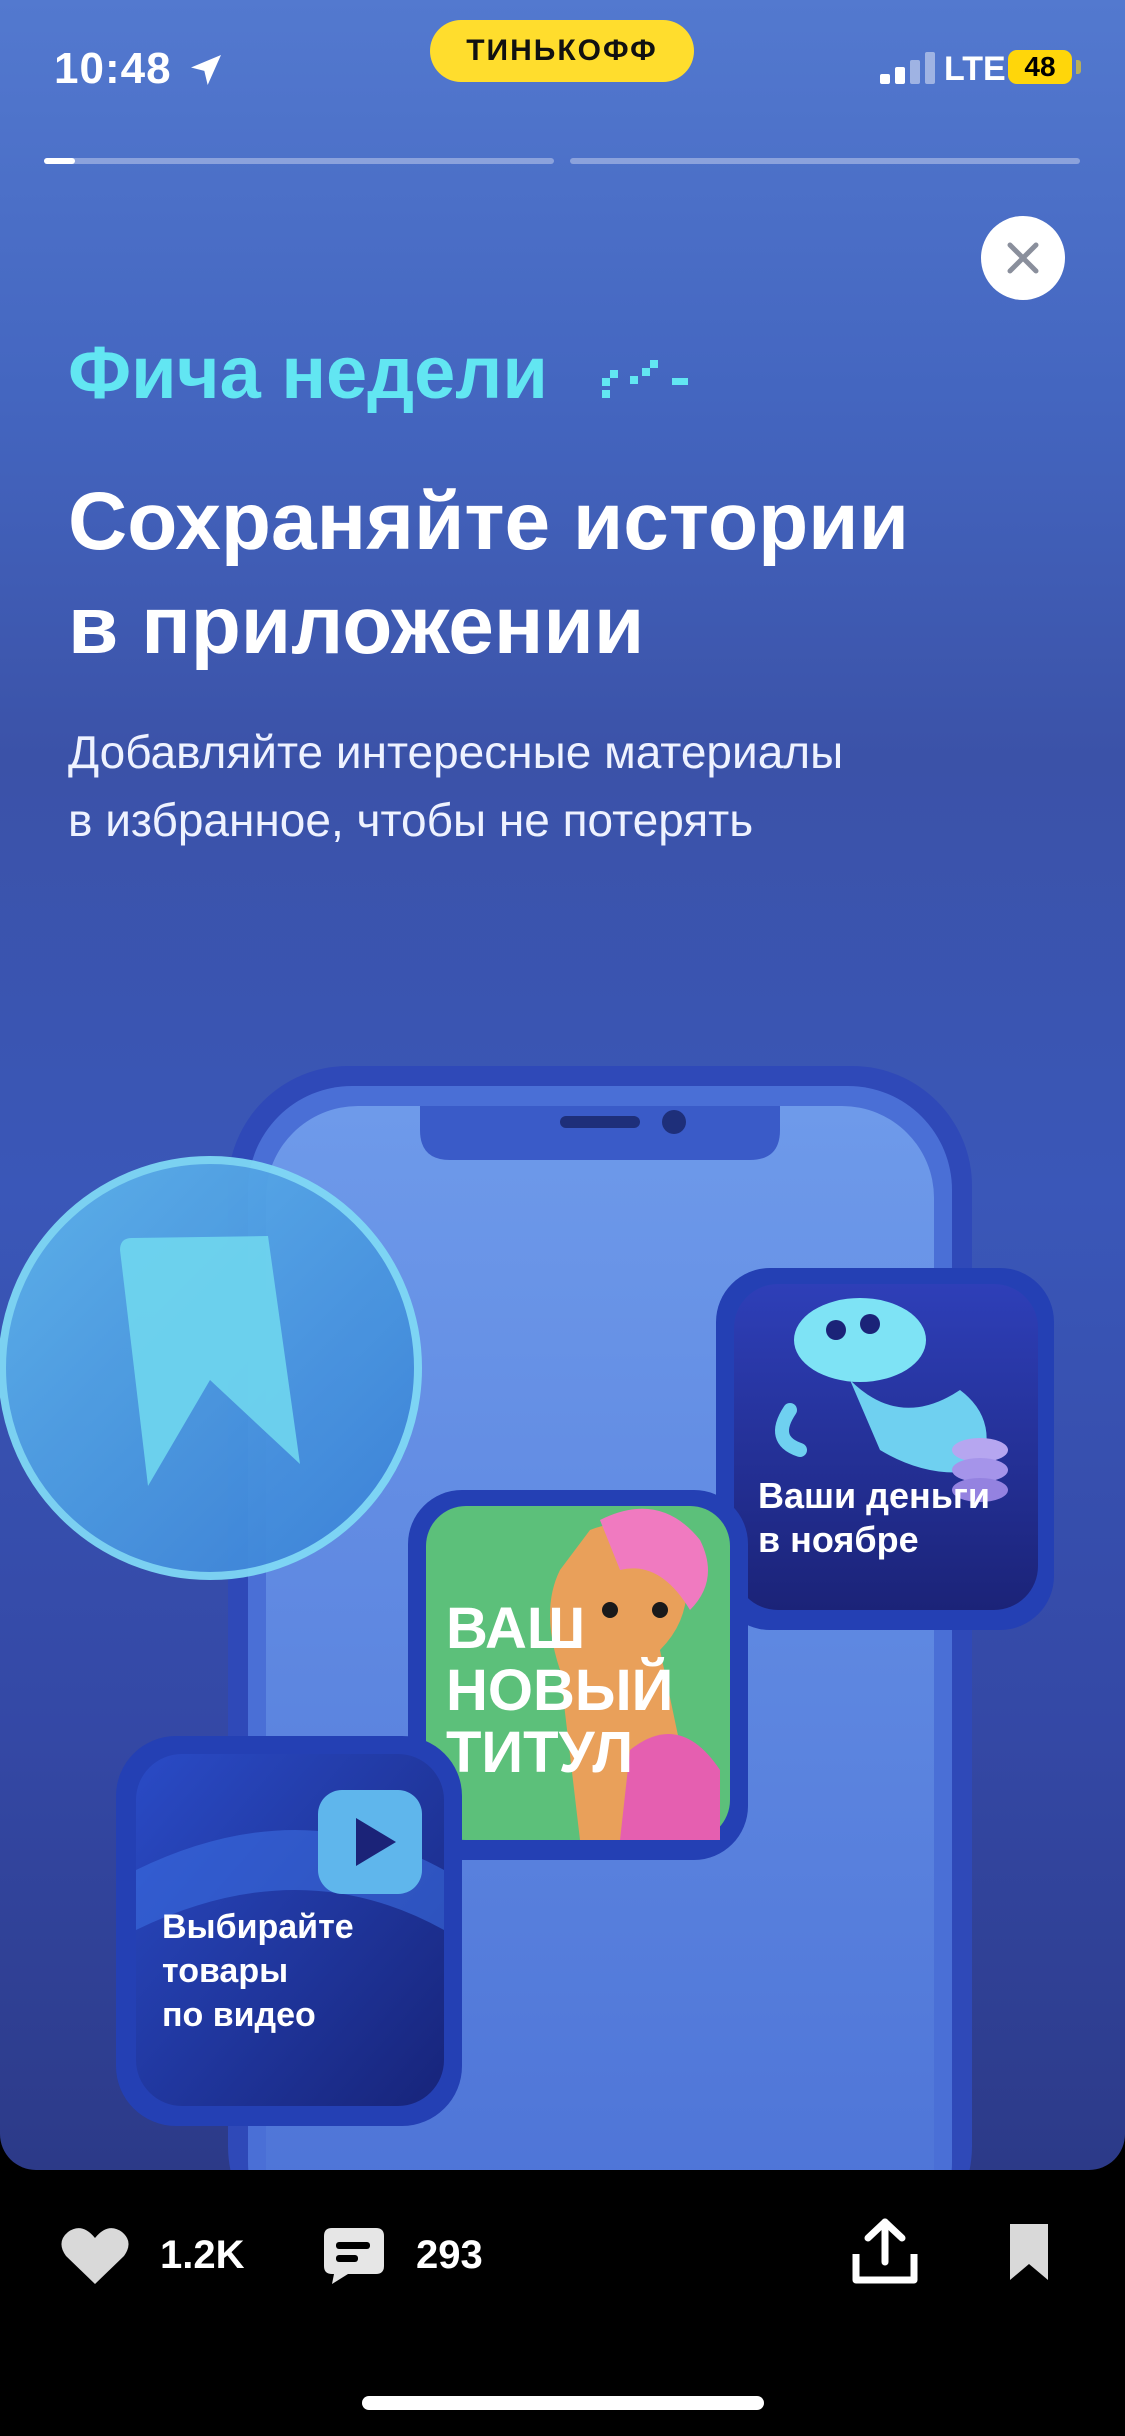 The image size is (1125, 2436). I want to click on location-arrow-icon, so click(206, 70).